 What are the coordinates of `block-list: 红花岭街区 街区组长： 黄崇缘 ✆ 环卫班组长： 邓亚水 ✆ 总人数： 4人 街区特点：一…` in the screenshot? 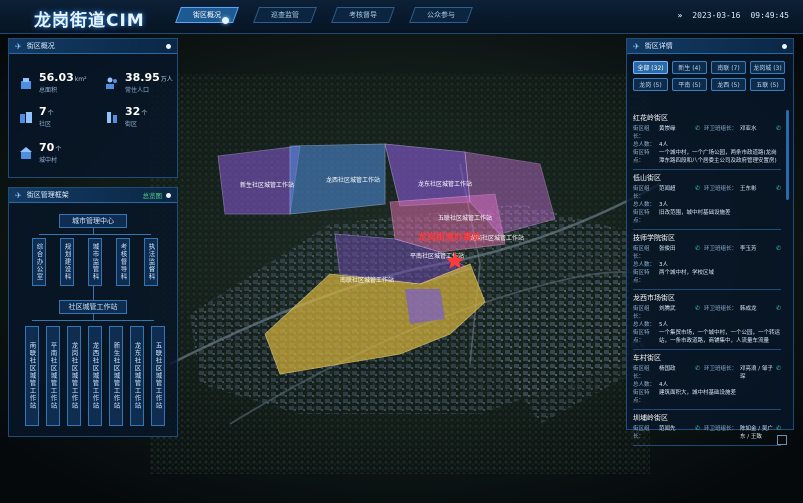 It's located at (707, 286).